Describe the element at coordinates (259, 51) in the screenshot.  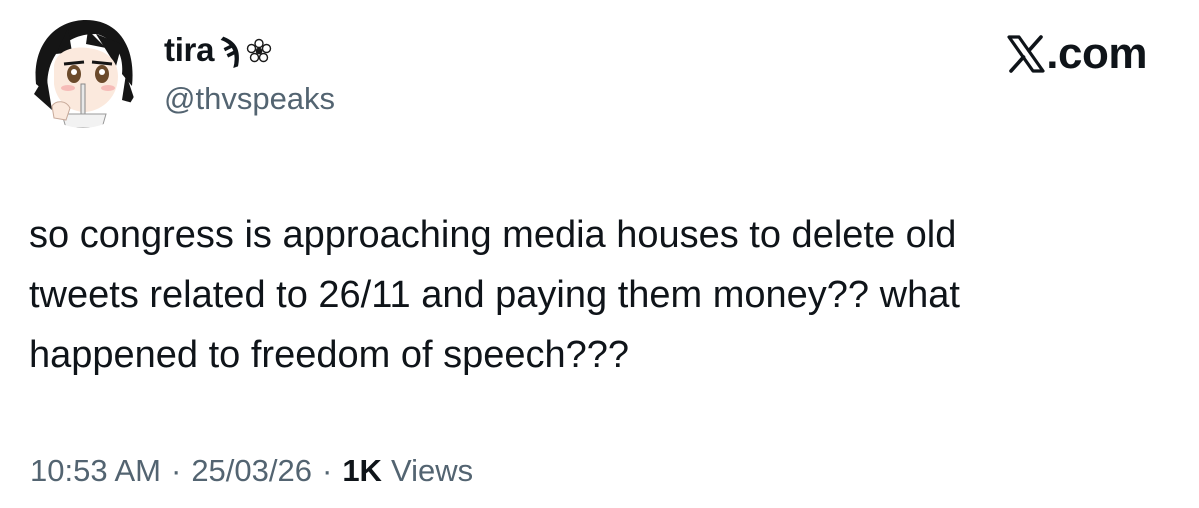
I see `flower-icon` at that location.